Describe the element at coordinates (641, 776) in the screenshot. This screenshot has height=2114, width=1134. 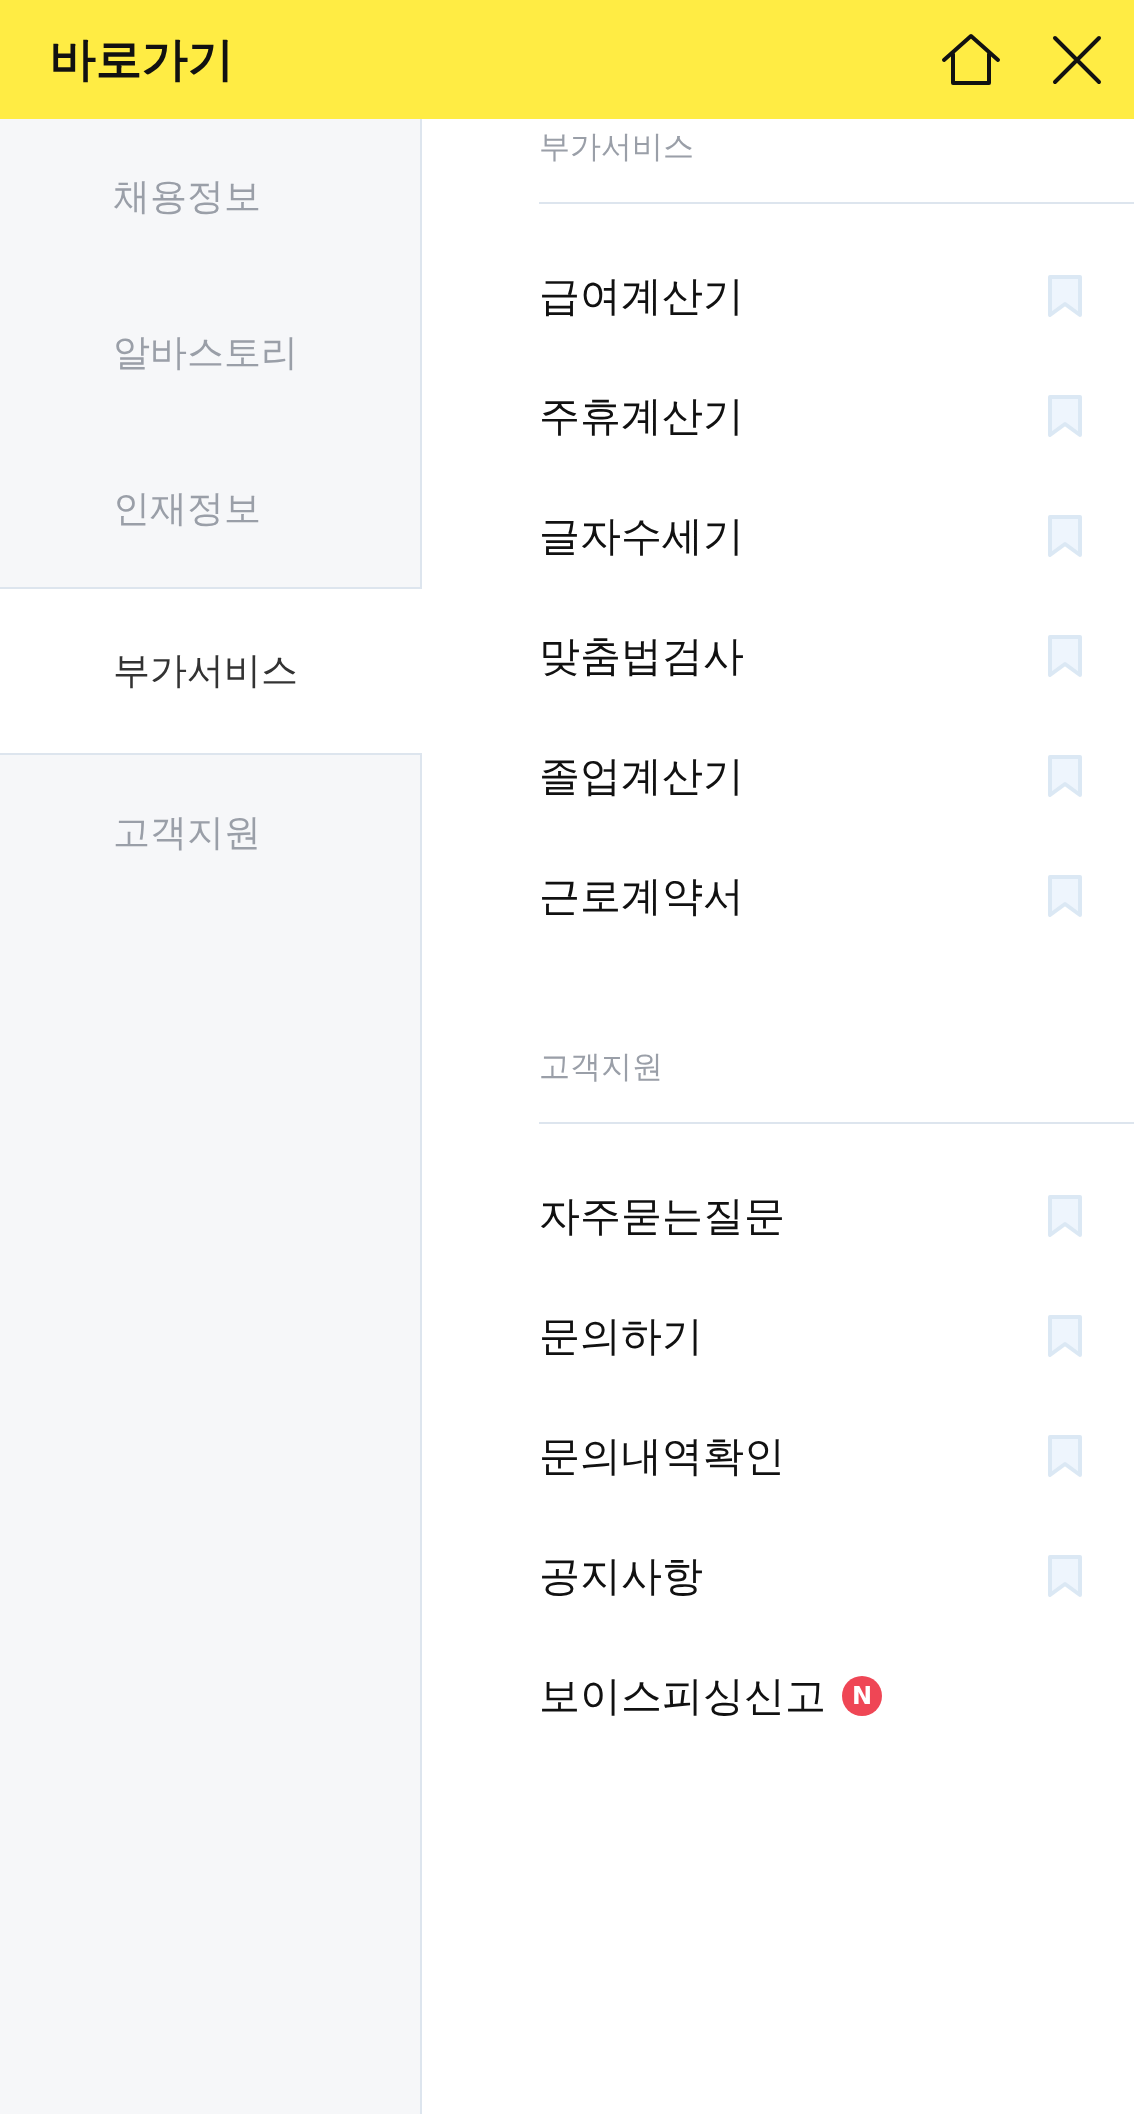
I see `menu-link: 졸업계산기` at that location.